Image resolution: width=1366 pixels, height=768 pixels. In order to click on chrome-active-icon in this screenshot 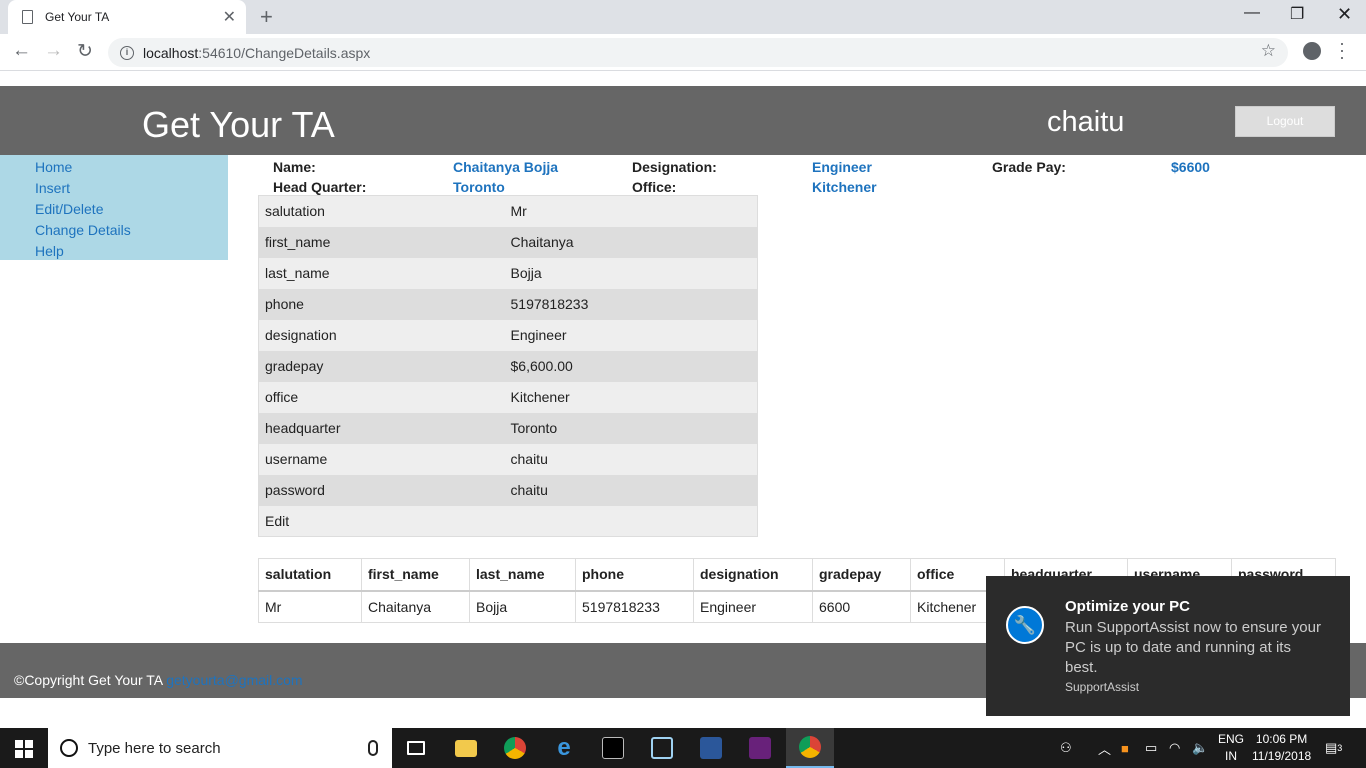, I will do `click(810, 748)`.